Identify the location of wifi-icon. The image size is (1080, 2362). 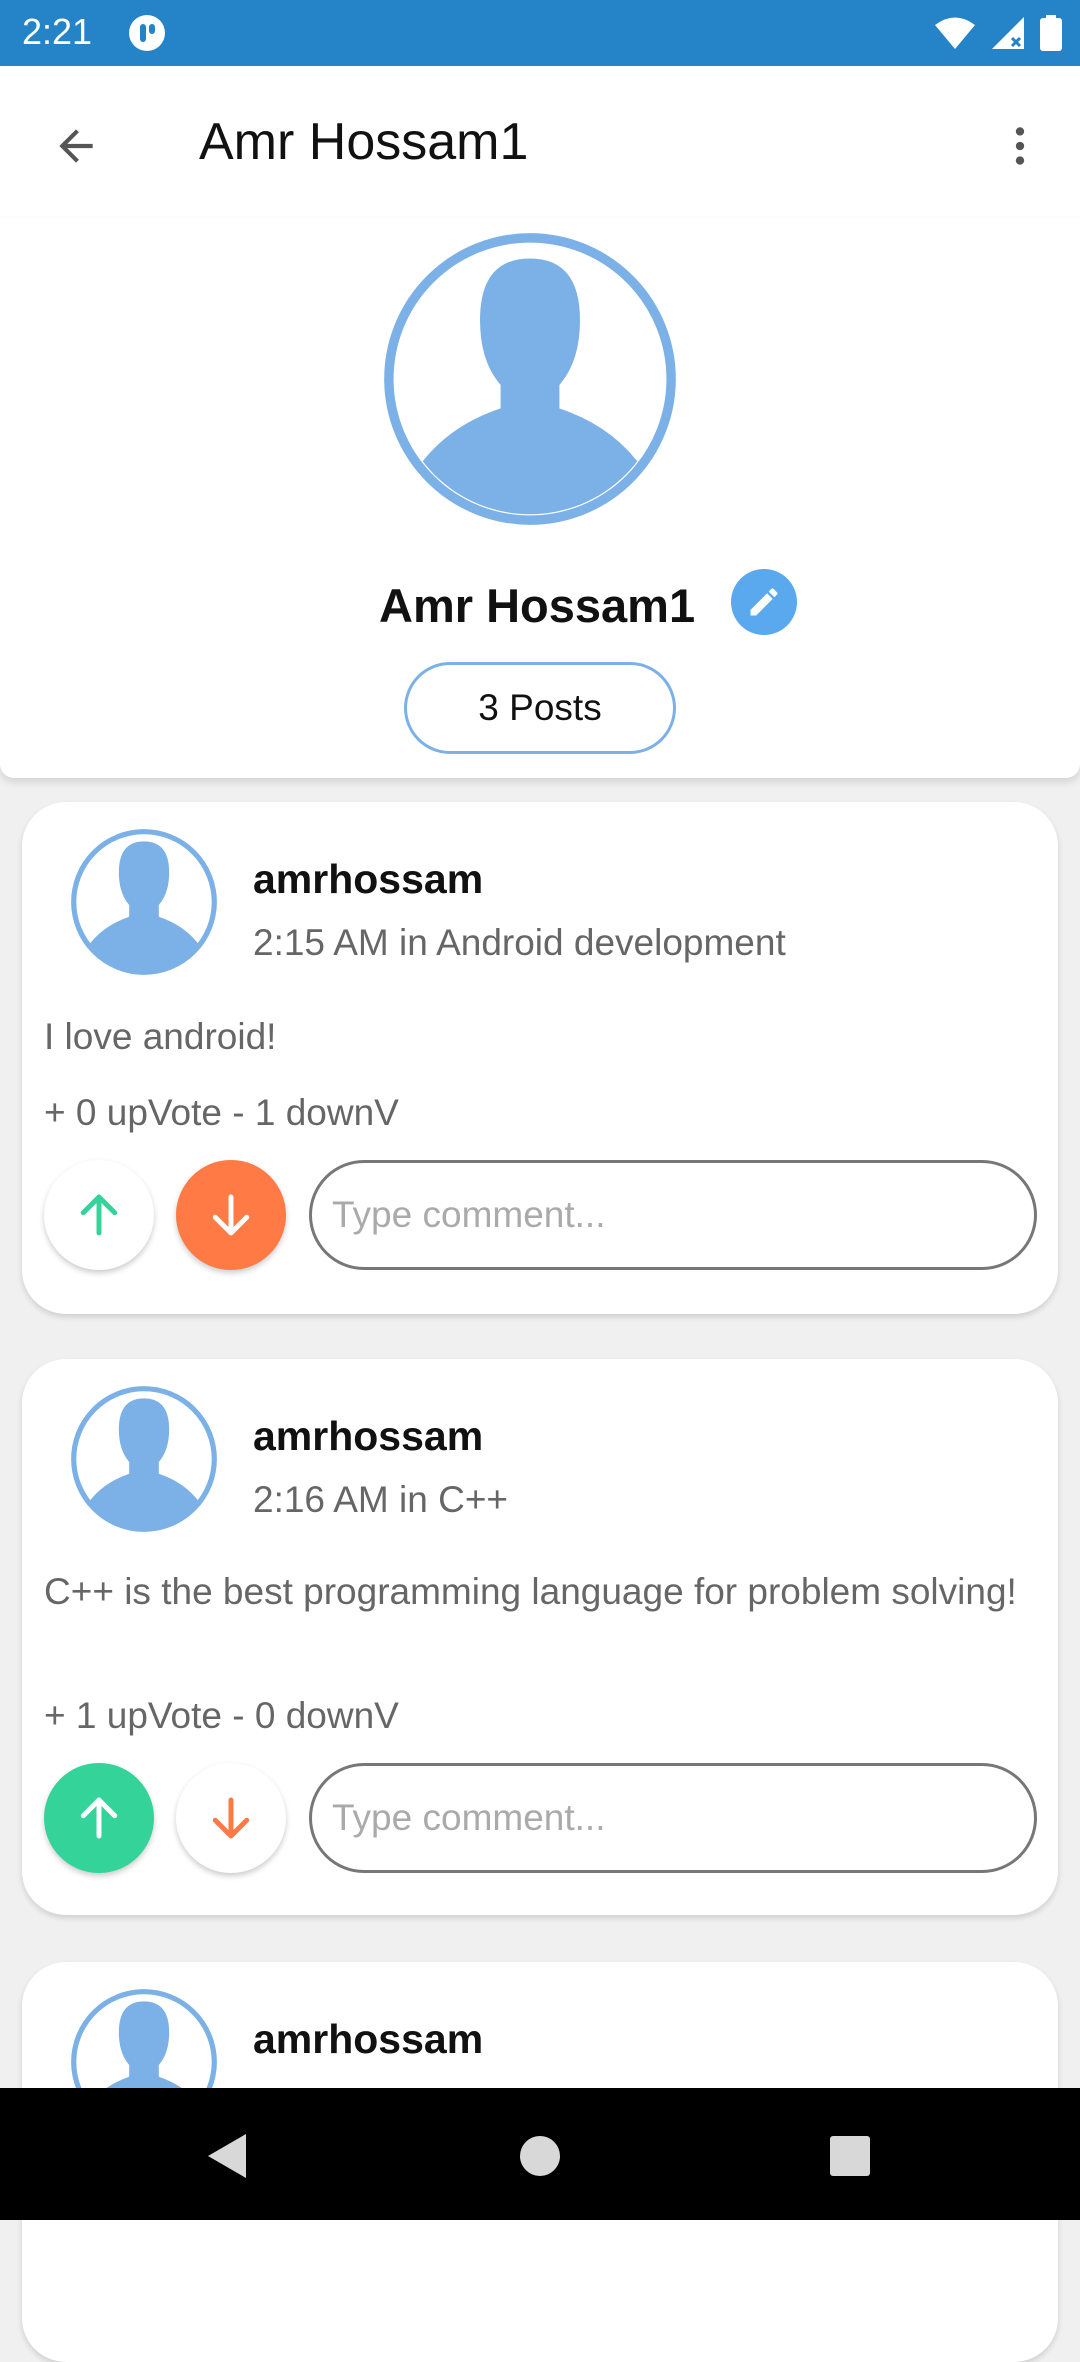
(955, 33).